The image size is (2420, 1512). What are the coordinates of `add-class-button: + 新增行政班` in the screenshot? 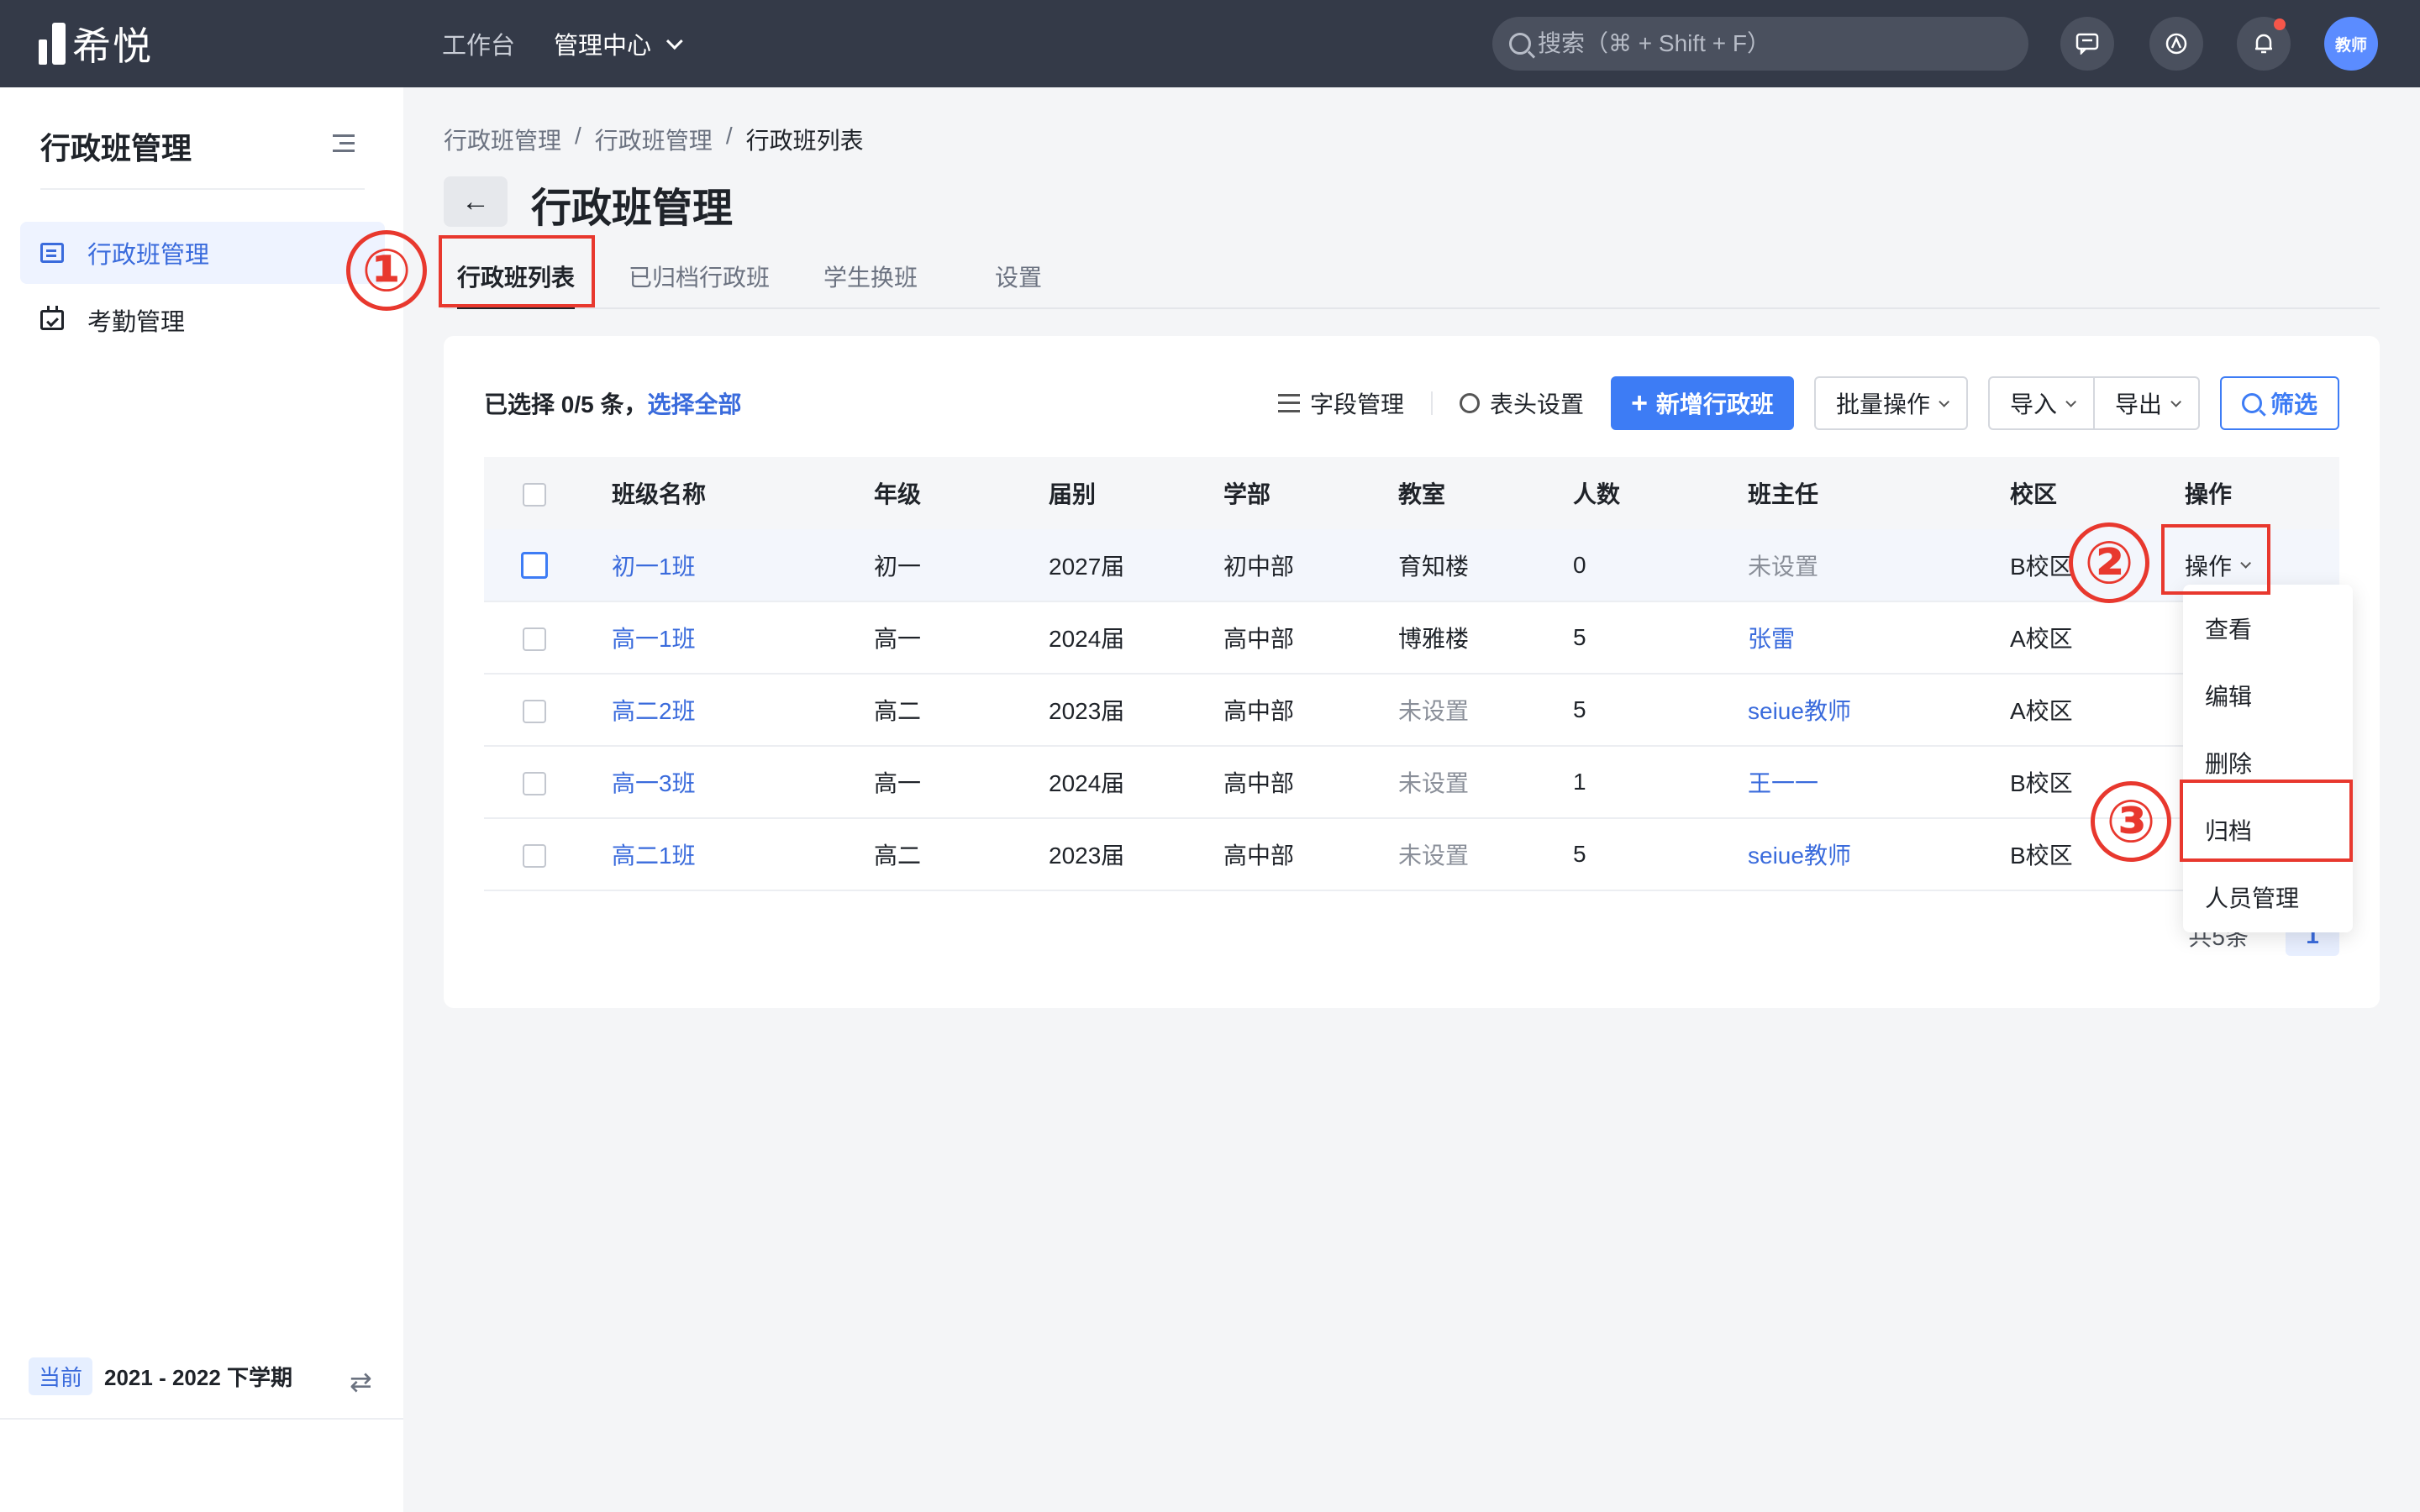 It's located at (1703, 403).